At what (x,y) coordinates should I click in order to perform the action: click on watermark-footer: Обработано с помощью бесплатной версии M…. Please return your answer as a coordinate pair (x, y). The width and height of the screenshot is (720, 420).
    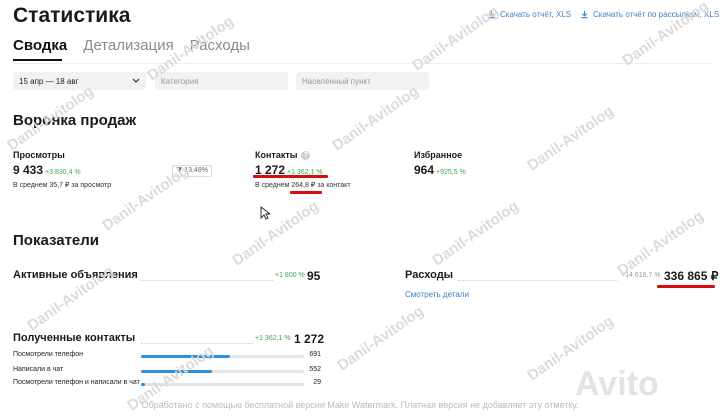
    Looking at the image, I should click on (360, 405).